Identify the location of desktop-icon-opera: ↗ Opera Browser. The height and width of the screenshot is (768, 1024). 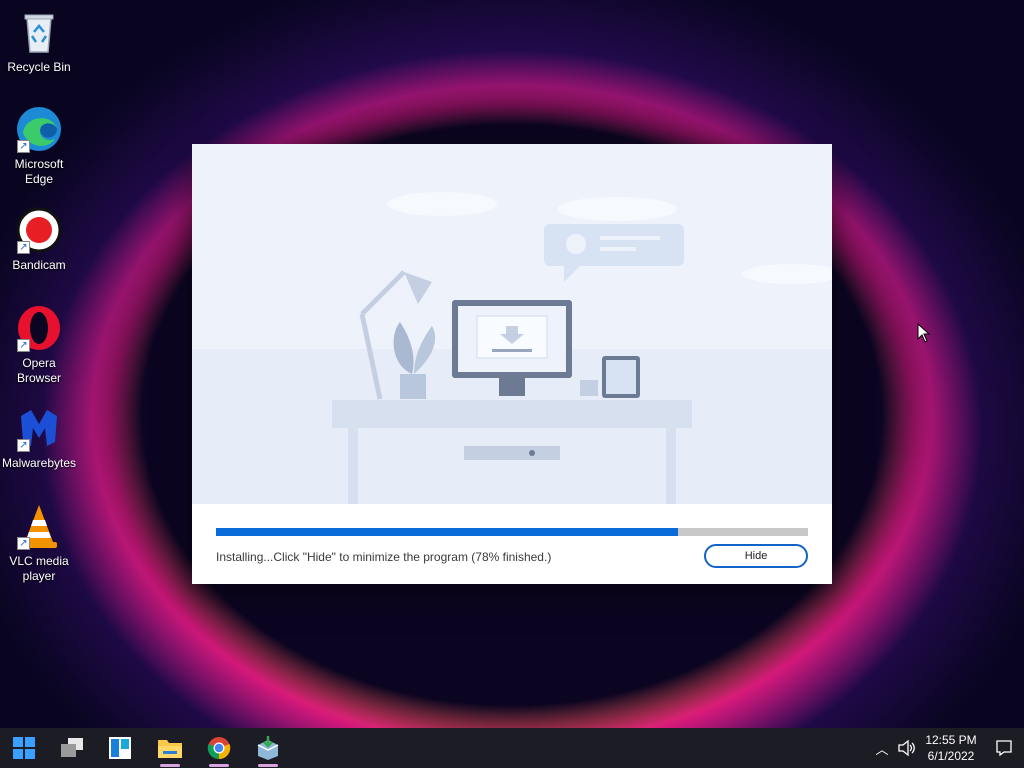
(39, 345).